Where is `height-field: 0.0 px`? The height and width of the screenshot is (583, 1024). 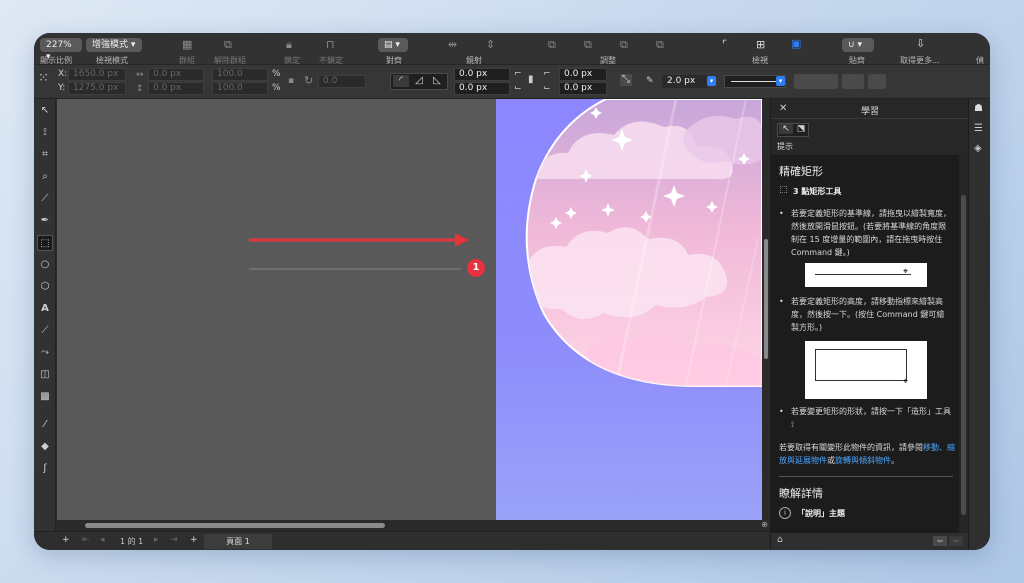 height-field: 0.0 px is located at coordinates (176, 88).